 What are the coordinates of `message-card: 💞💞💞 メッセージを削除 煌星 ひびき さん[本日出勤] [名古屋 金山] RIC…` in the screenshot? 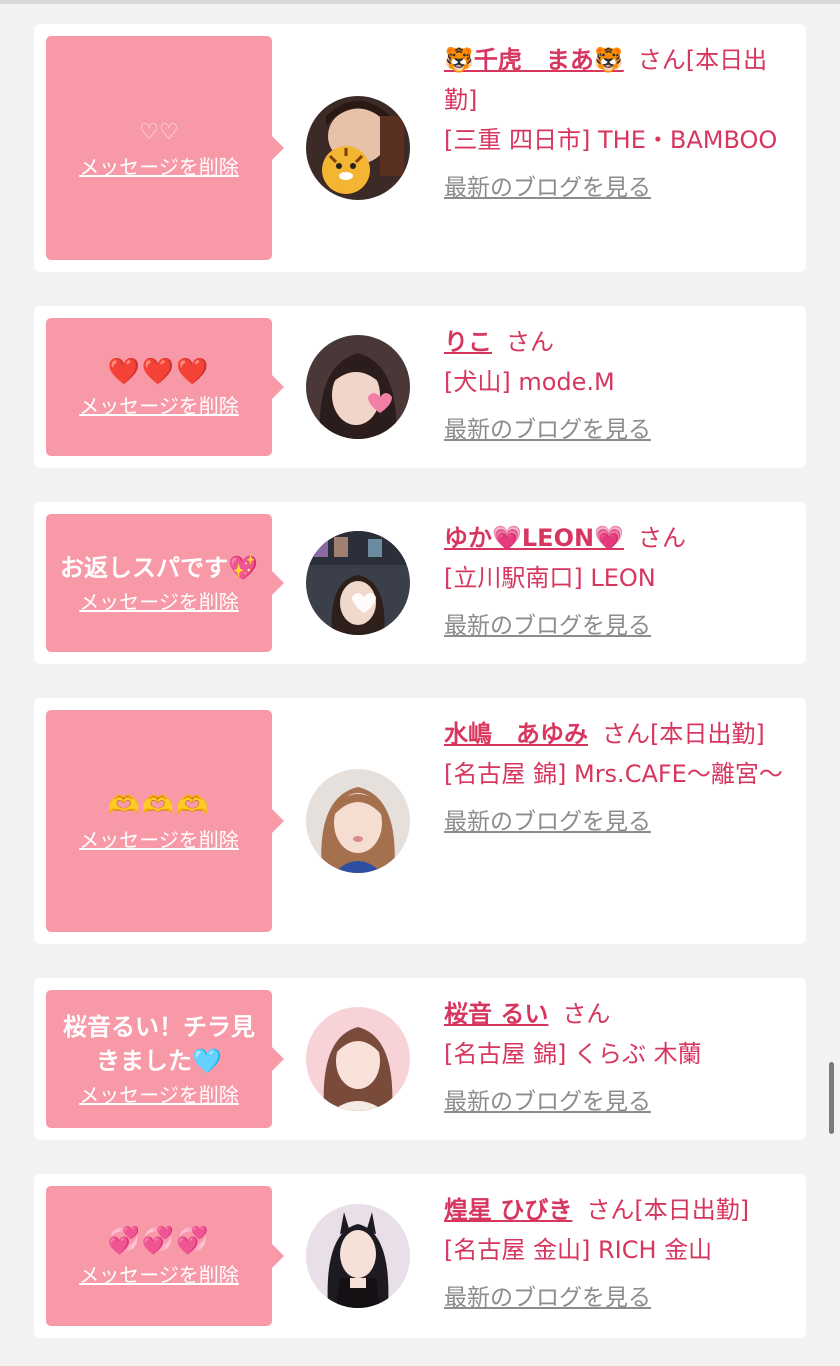 It's located at (420, 1256).